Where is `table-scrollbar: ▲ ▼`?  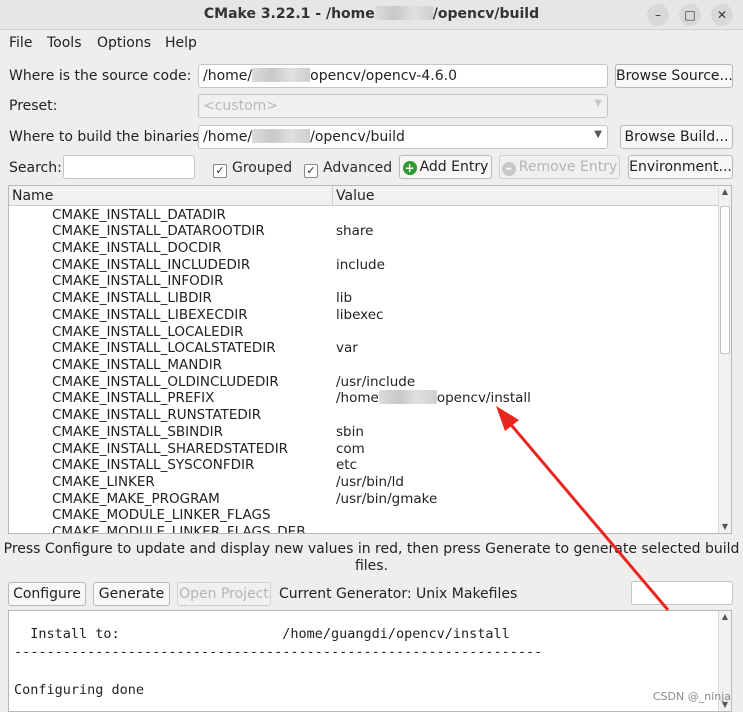 table-scrollbar: ▲ ▼ is located at coordinates (724, 359).